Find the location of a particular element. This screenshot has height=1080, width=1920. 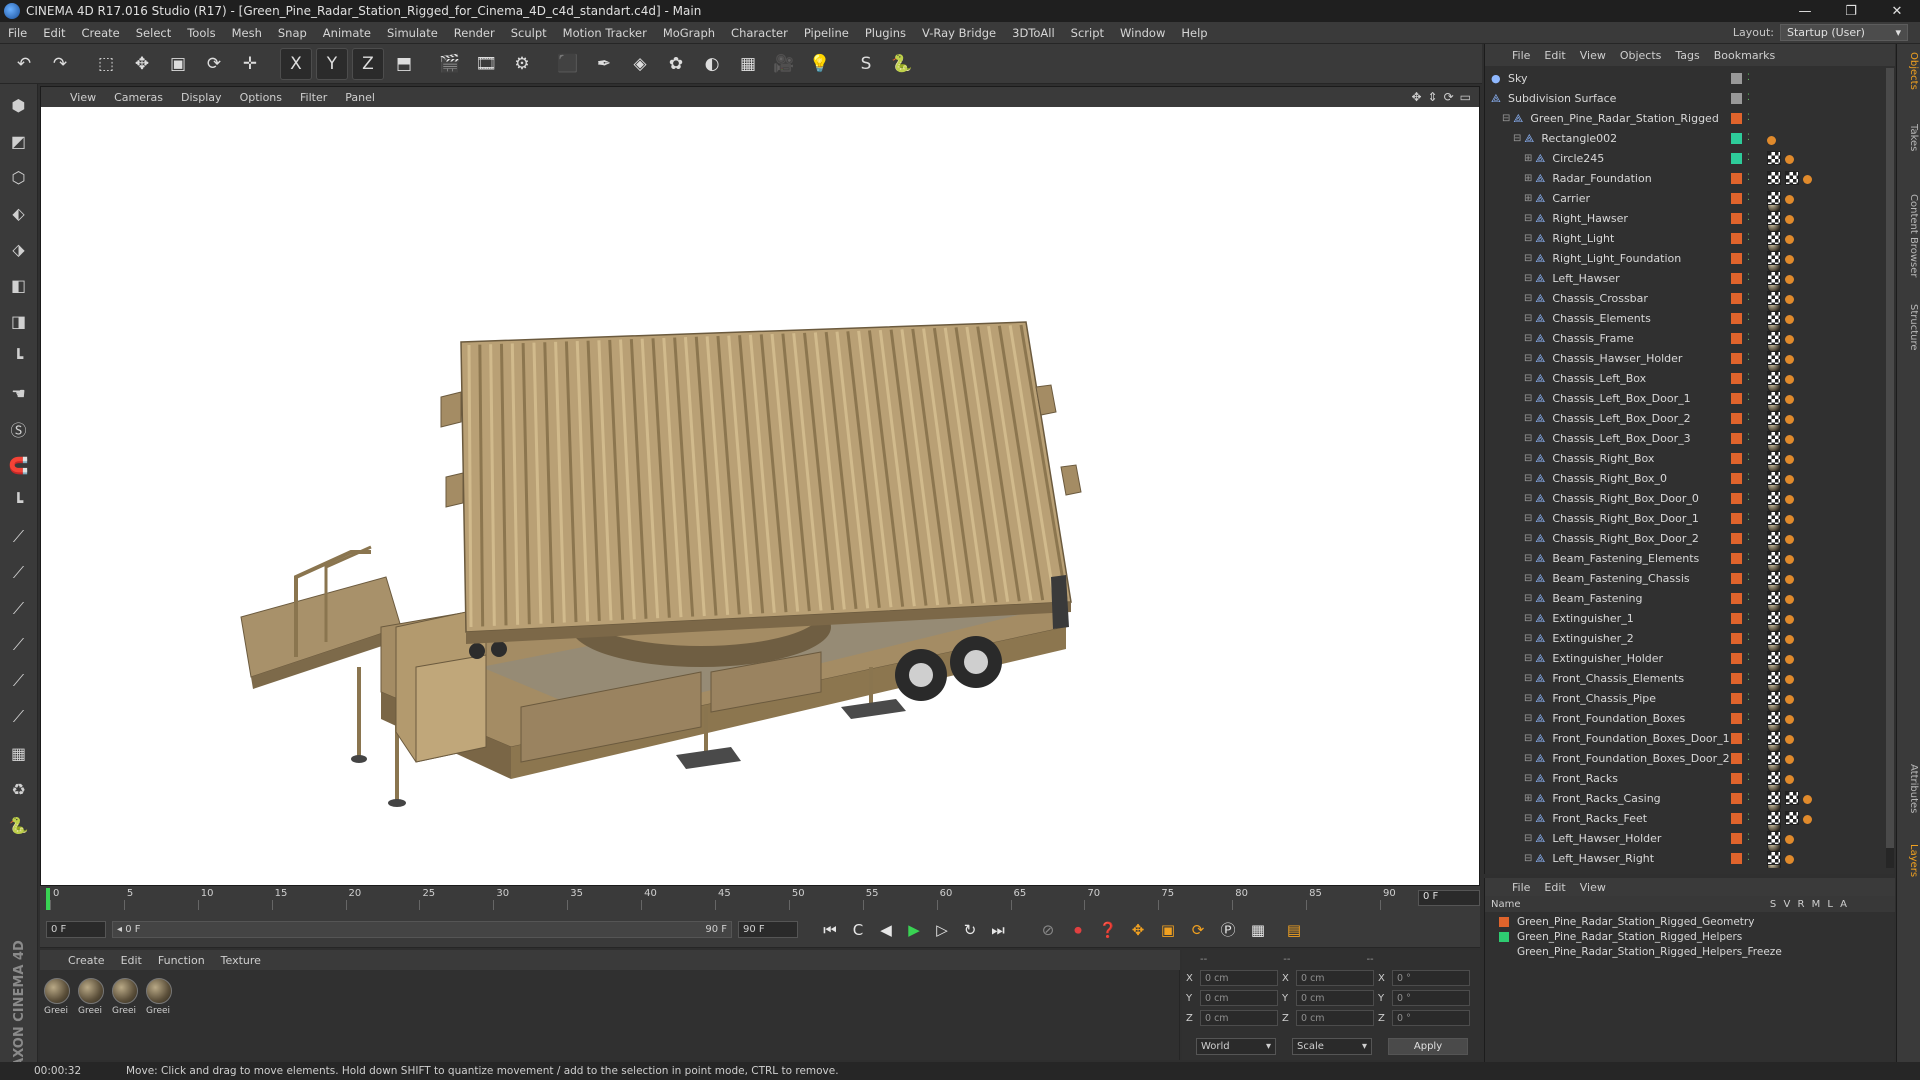

object-row: ⊟ ⟁ Right_Light_Foundation ⁚ is located at coordinates (1685, 270).